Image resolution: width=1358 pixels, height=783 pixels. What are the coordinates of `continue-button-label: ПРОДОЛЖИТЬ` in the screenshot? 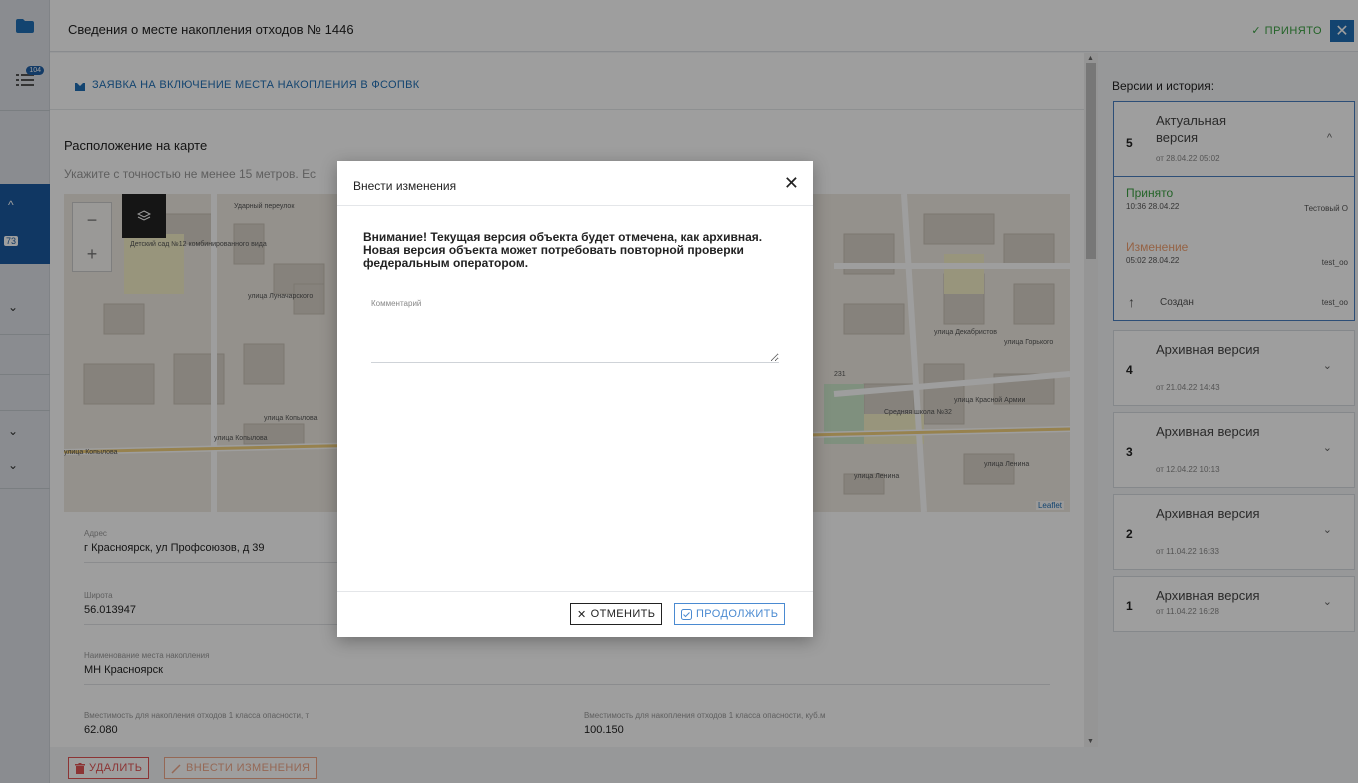 It's located at (737, 614).